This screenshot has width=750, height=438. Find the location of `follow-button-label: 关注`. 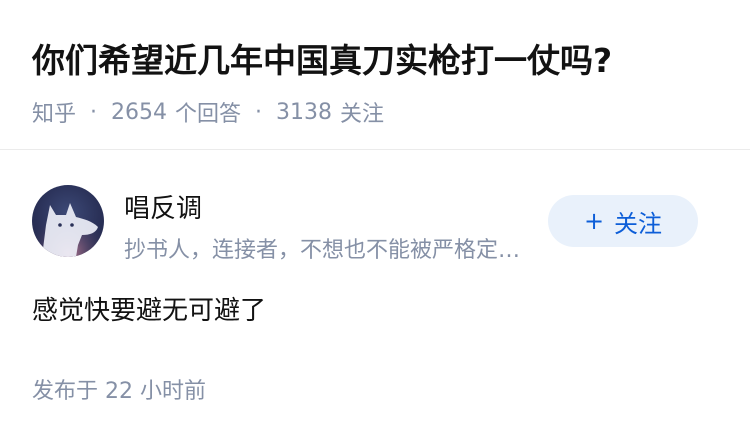

follow-button-label: 关注 is located at coordinates (638, 223).